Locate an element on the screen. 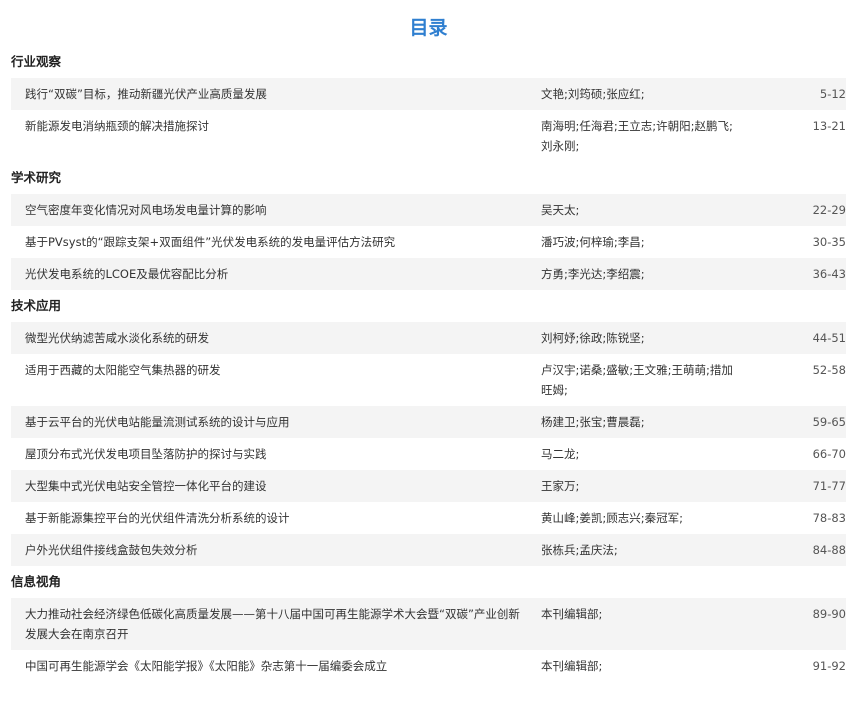 Image resolution: width=859 pixels, height=723 pixels. article-authors: 张栋兵;孟庆法; is located at coordinates (579, 550).